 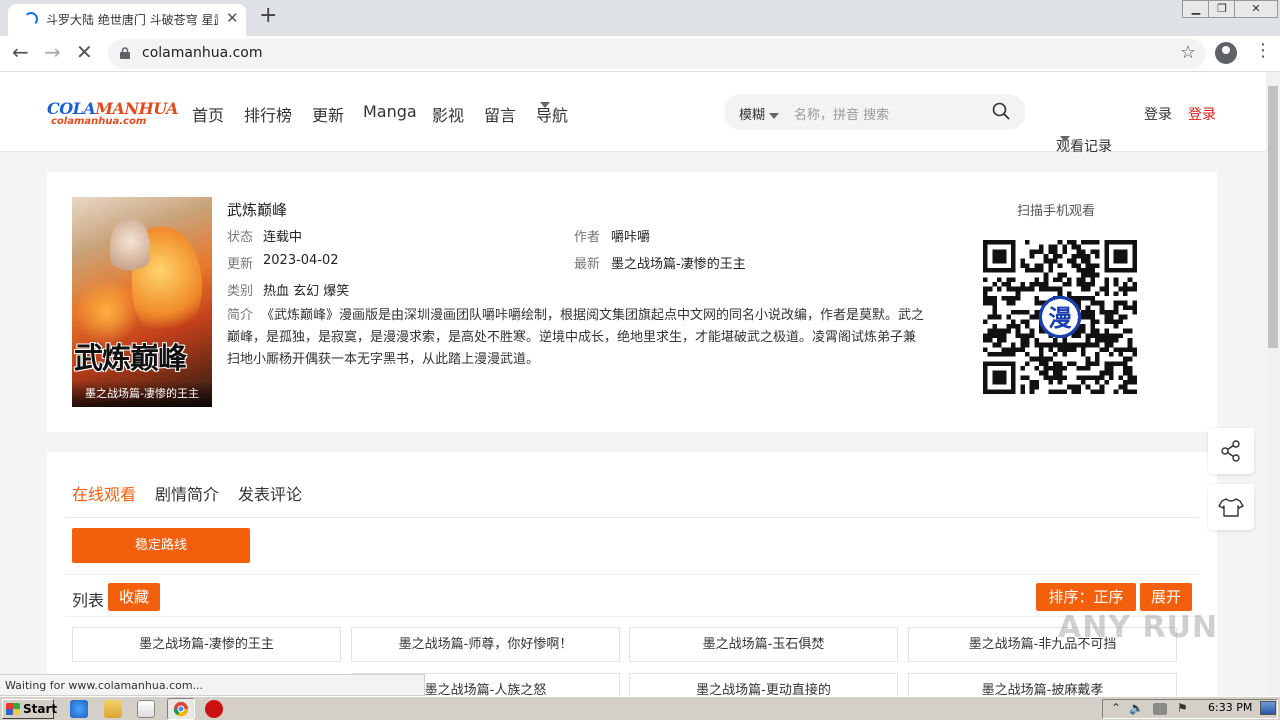 I want to click on updated-value: 2023-04-02, so click(x=301, y=260).